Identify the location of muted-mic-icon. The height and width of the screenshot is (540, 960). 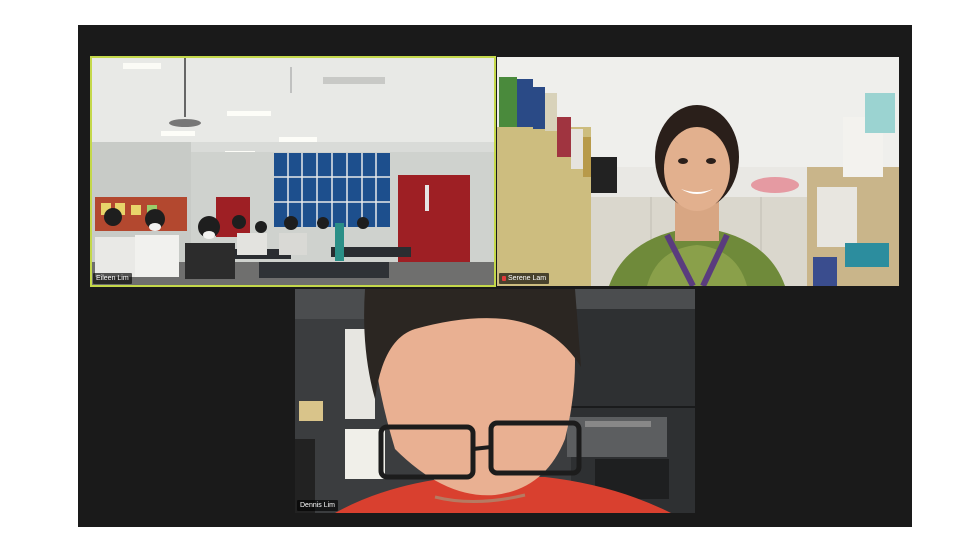
(504, 278).